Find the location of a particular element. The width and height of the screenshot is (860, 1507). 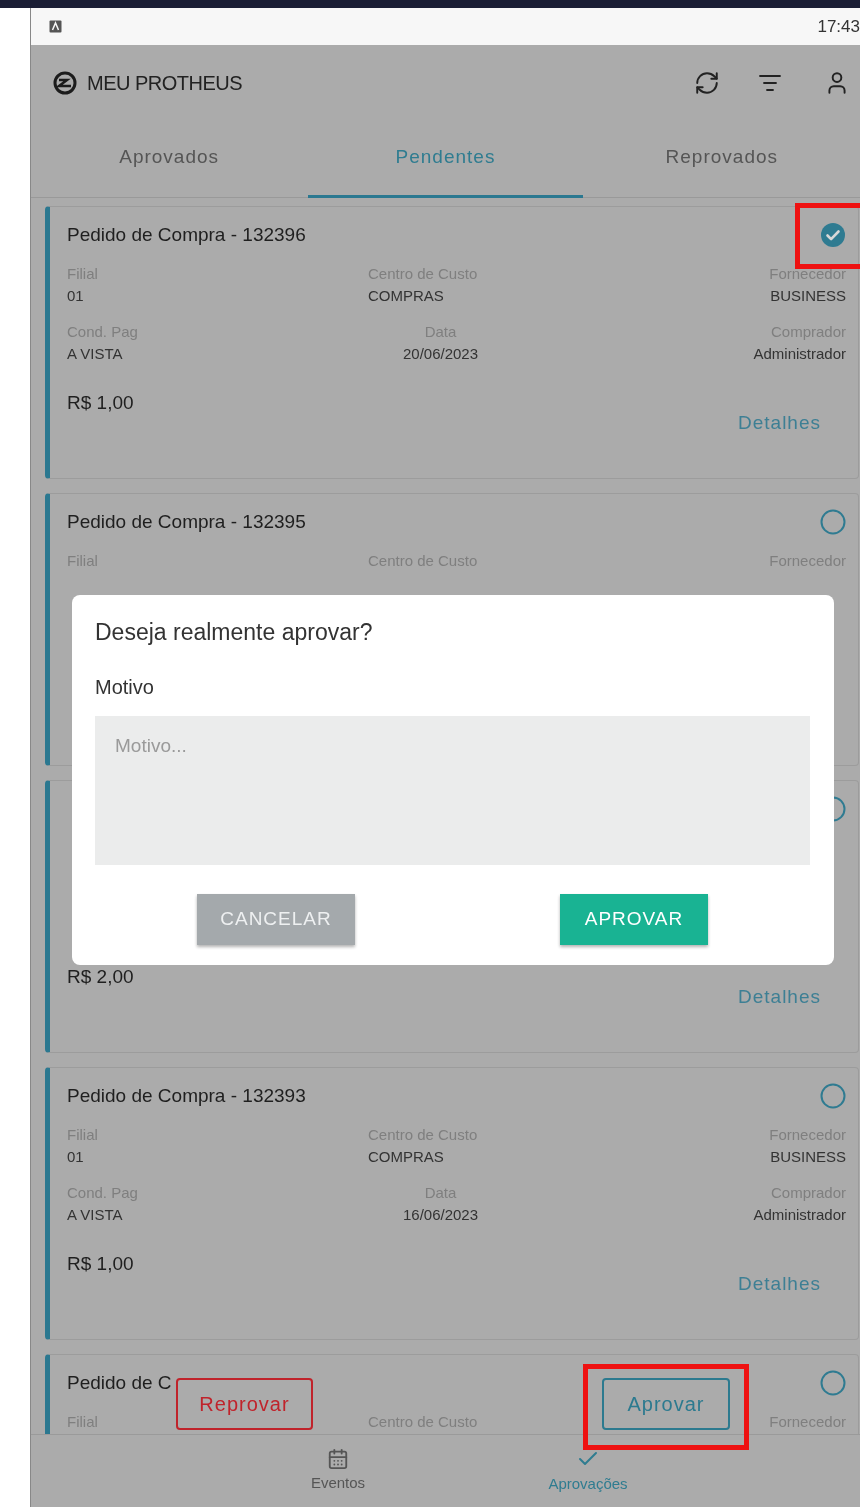

field-value: 20/06/2023 is located at coordinates (440, 354).